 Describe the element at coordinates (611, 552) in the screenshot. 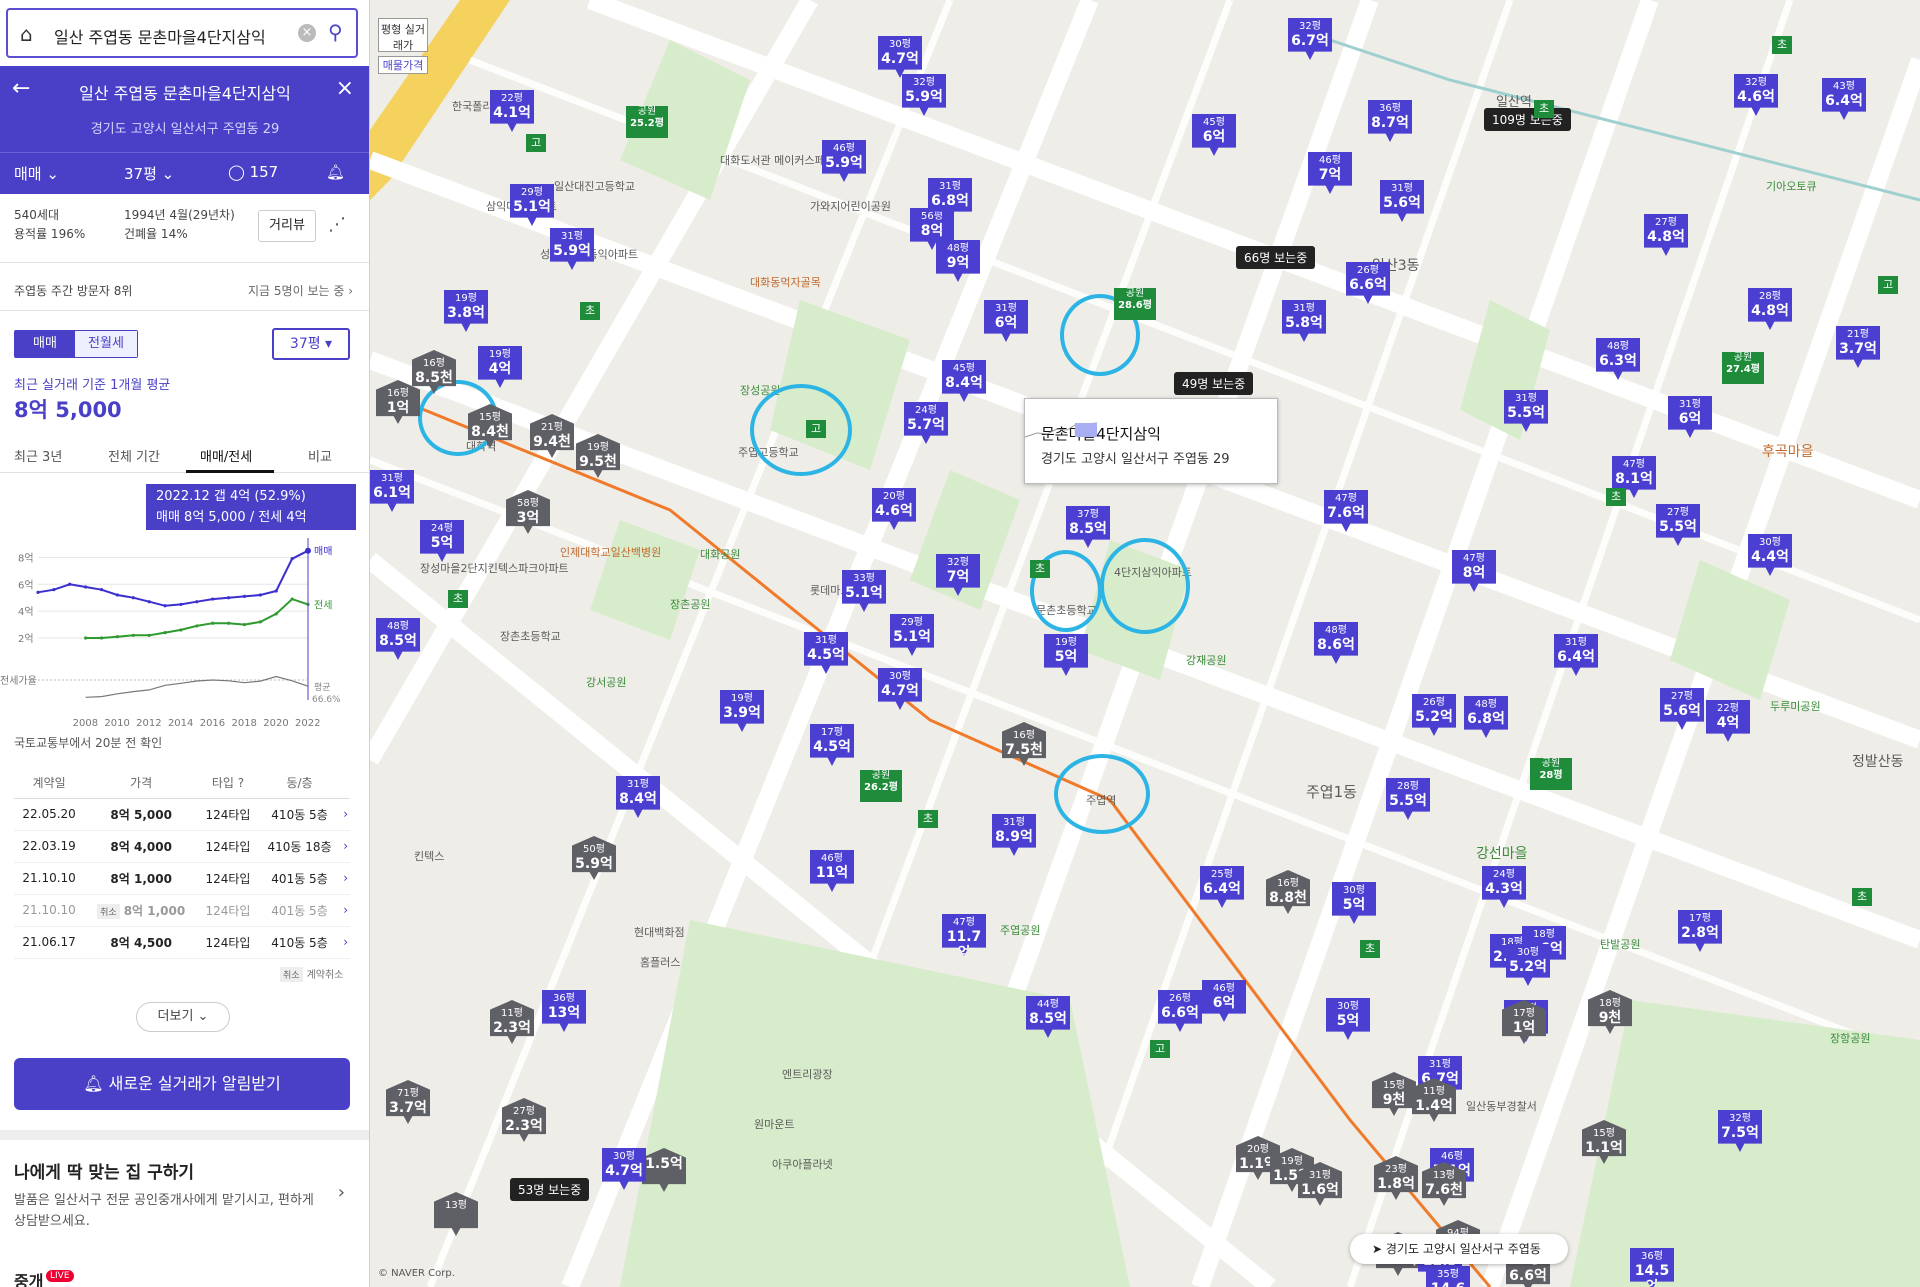

I see `poi-label: 인제대학교일산백병원` at that location.